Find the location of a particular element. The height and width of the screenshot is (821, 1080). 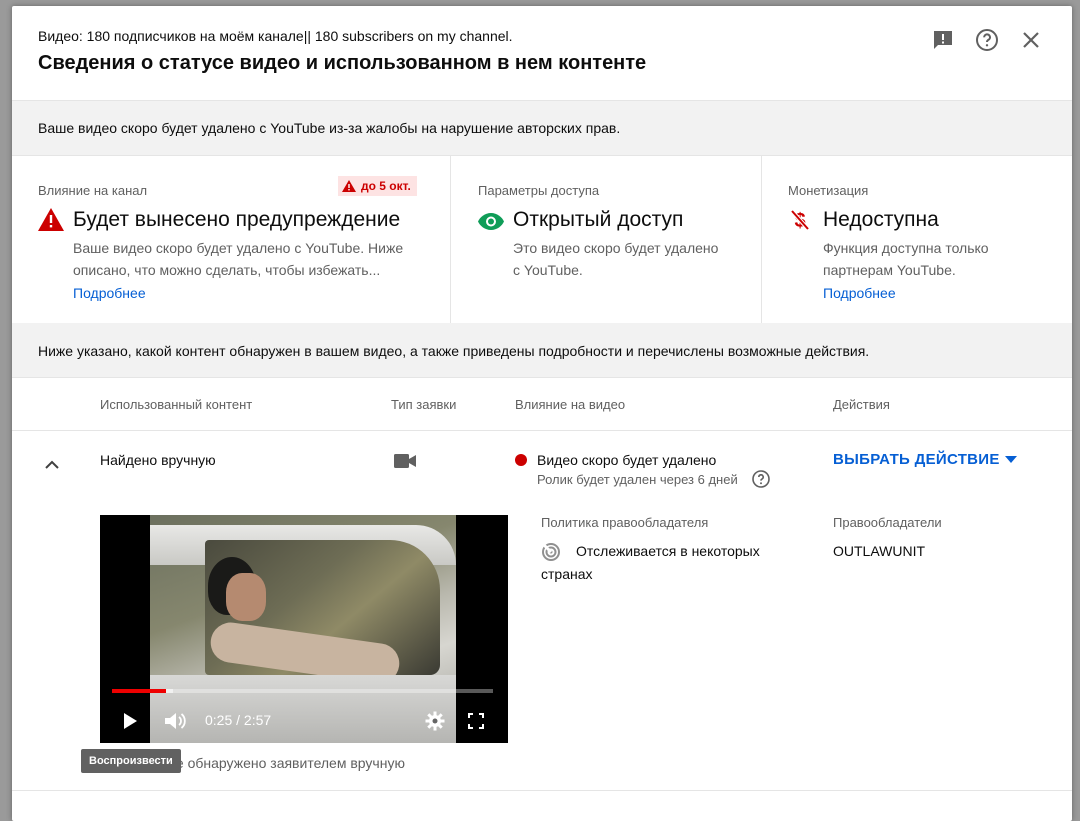

card-label: Влияние на канал is located at coordinates (93, 190).